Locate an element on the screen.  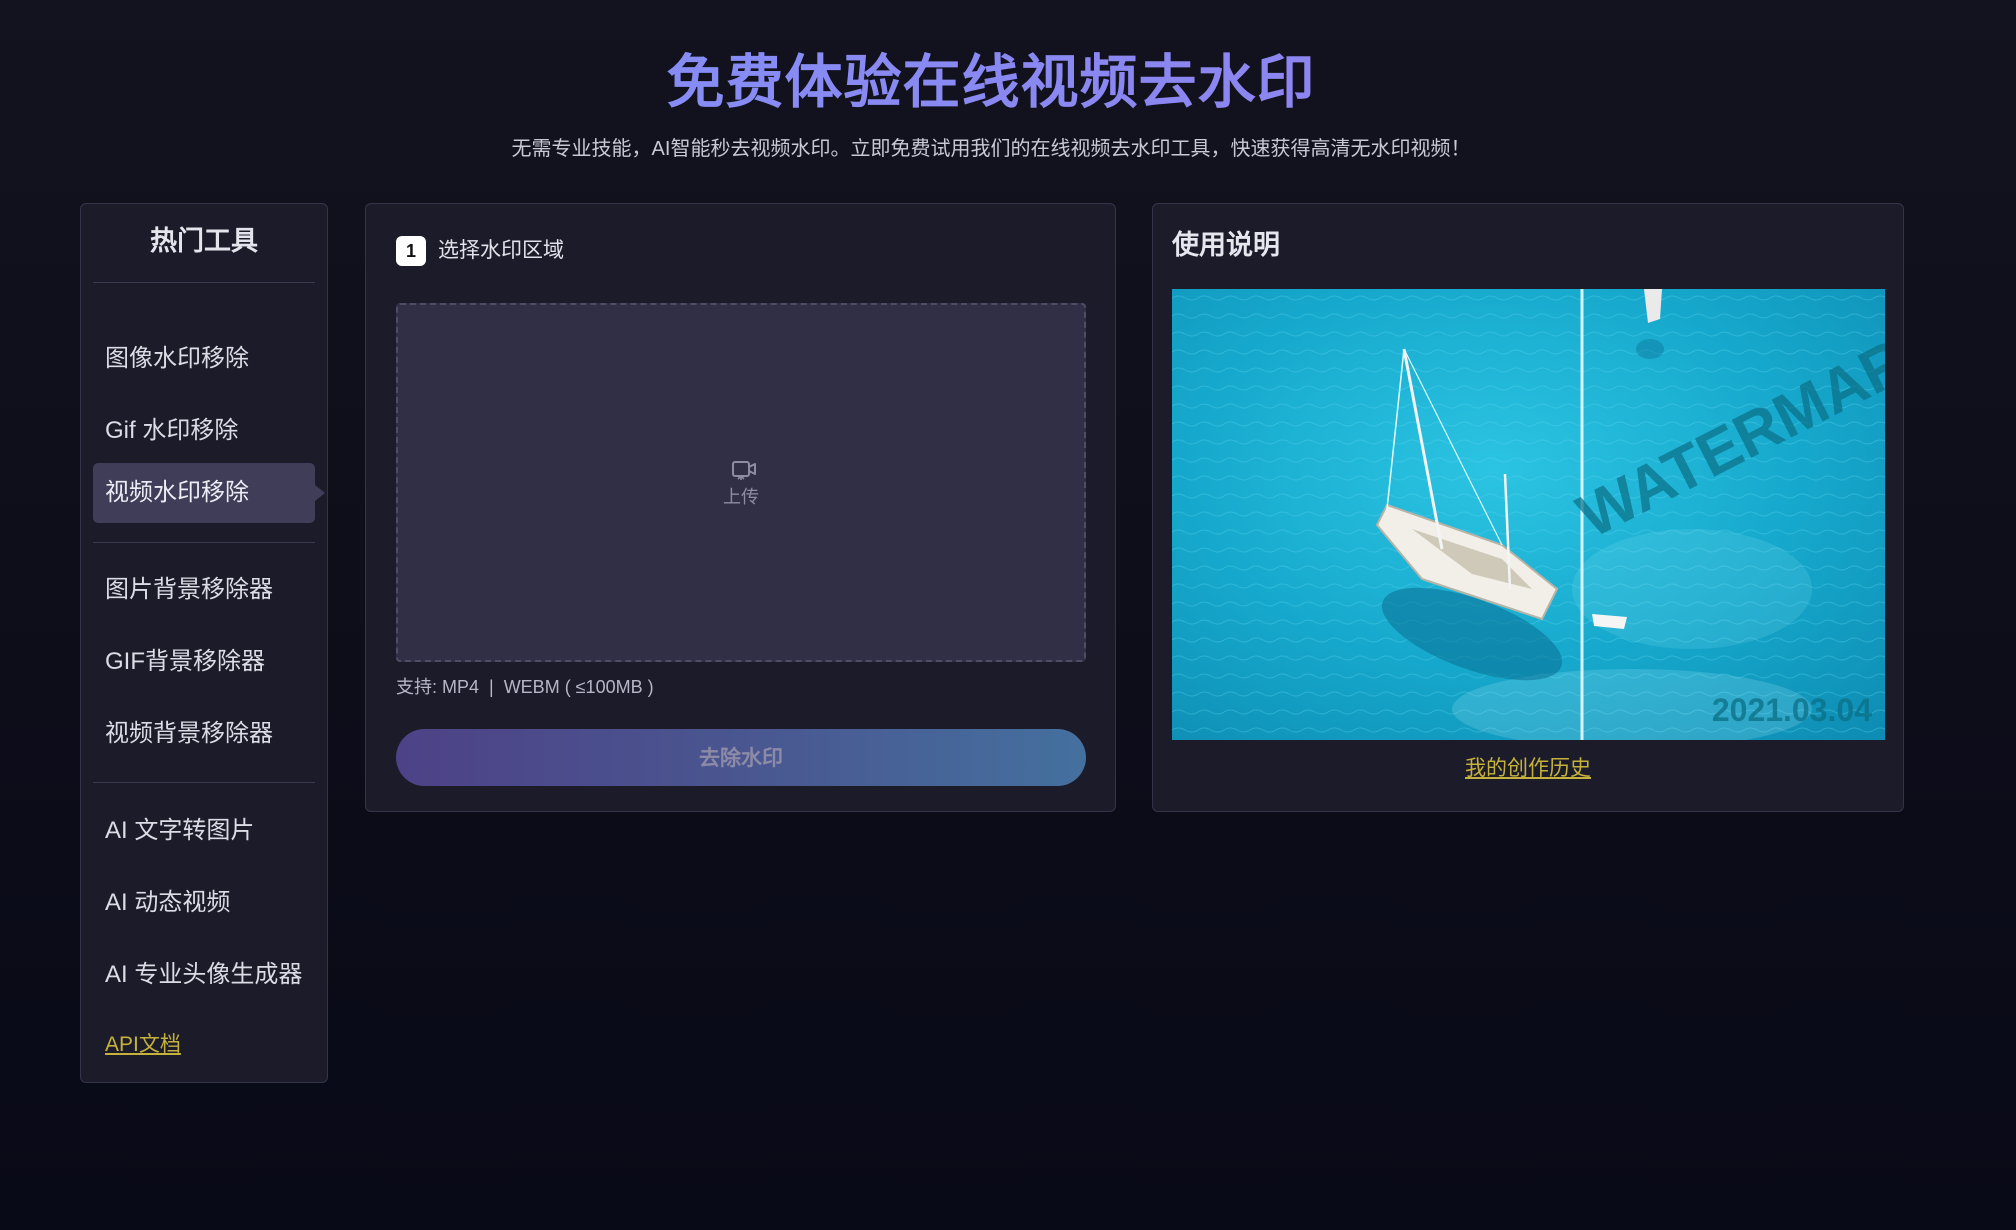
remove-watermark-button: 去除水印 is located at coordinates (741, 757).